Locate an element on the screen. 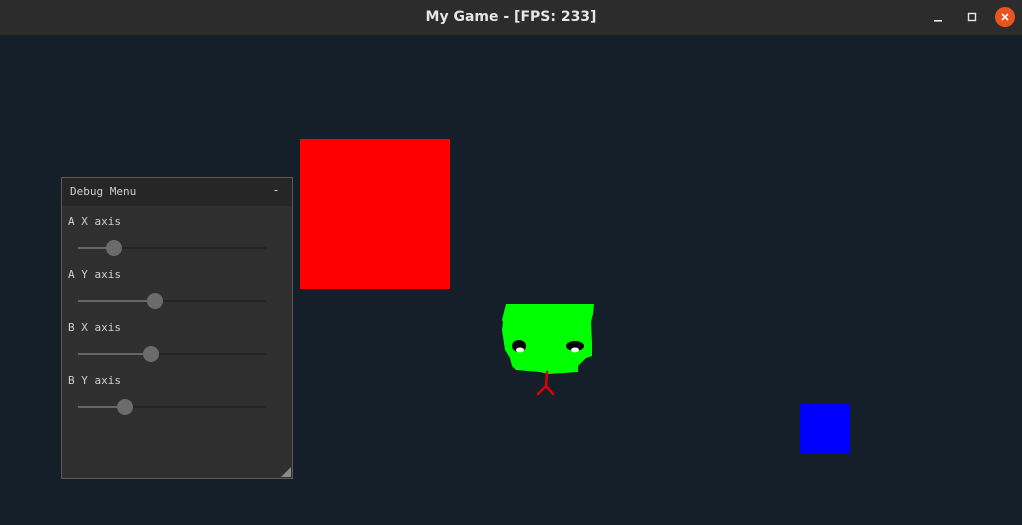 This screenshot has height=525, width=1022. close-icon is located at coordinates (1005, 17).